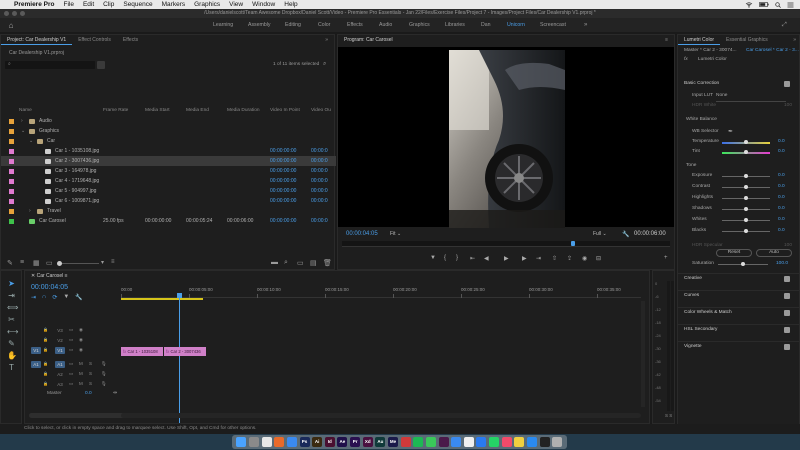 The height and width of the screenshot is (450, 800). What do you see at coordinates (747, 40) in the screenshot?
I see `tab-essential-graphics: Essential Graphics` at bounding box center [747, 40].